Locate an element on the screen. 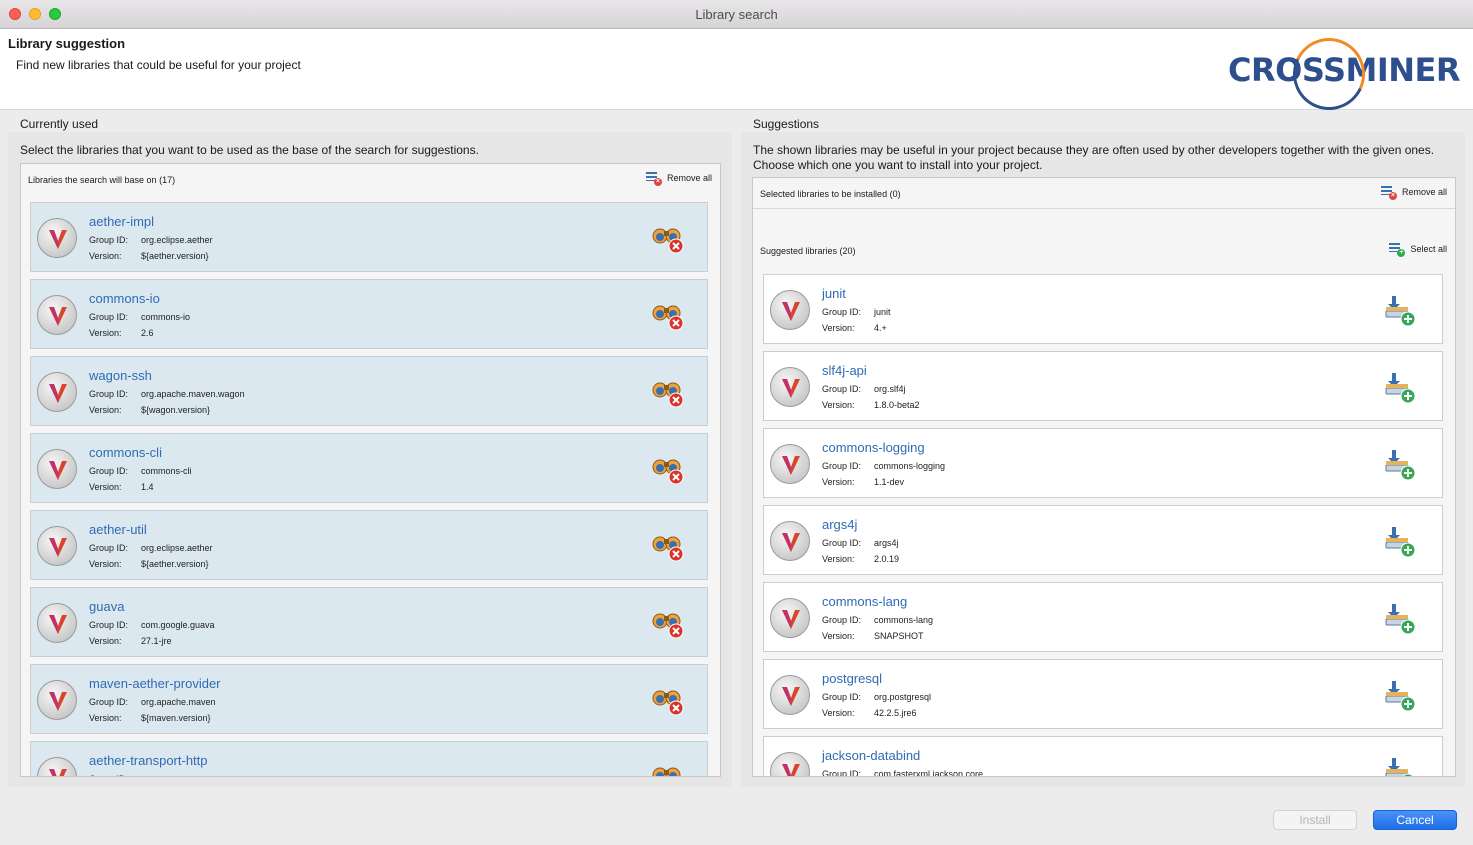  install-button: Install is located at coordinates (1315, 820).